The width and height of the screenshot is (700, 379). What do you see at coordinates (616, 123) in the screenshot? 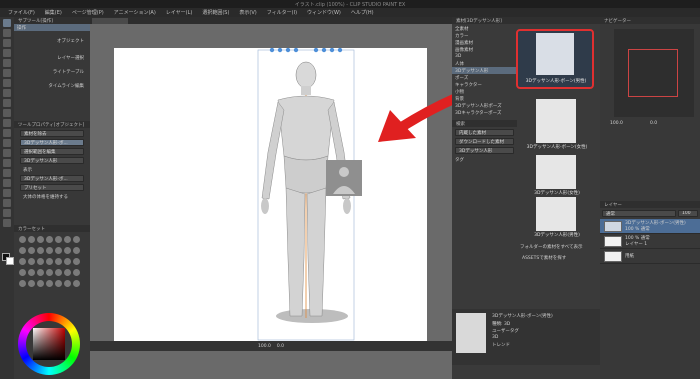
I see `navigator-zoom: 100.0` at bounding box center [616, 123].